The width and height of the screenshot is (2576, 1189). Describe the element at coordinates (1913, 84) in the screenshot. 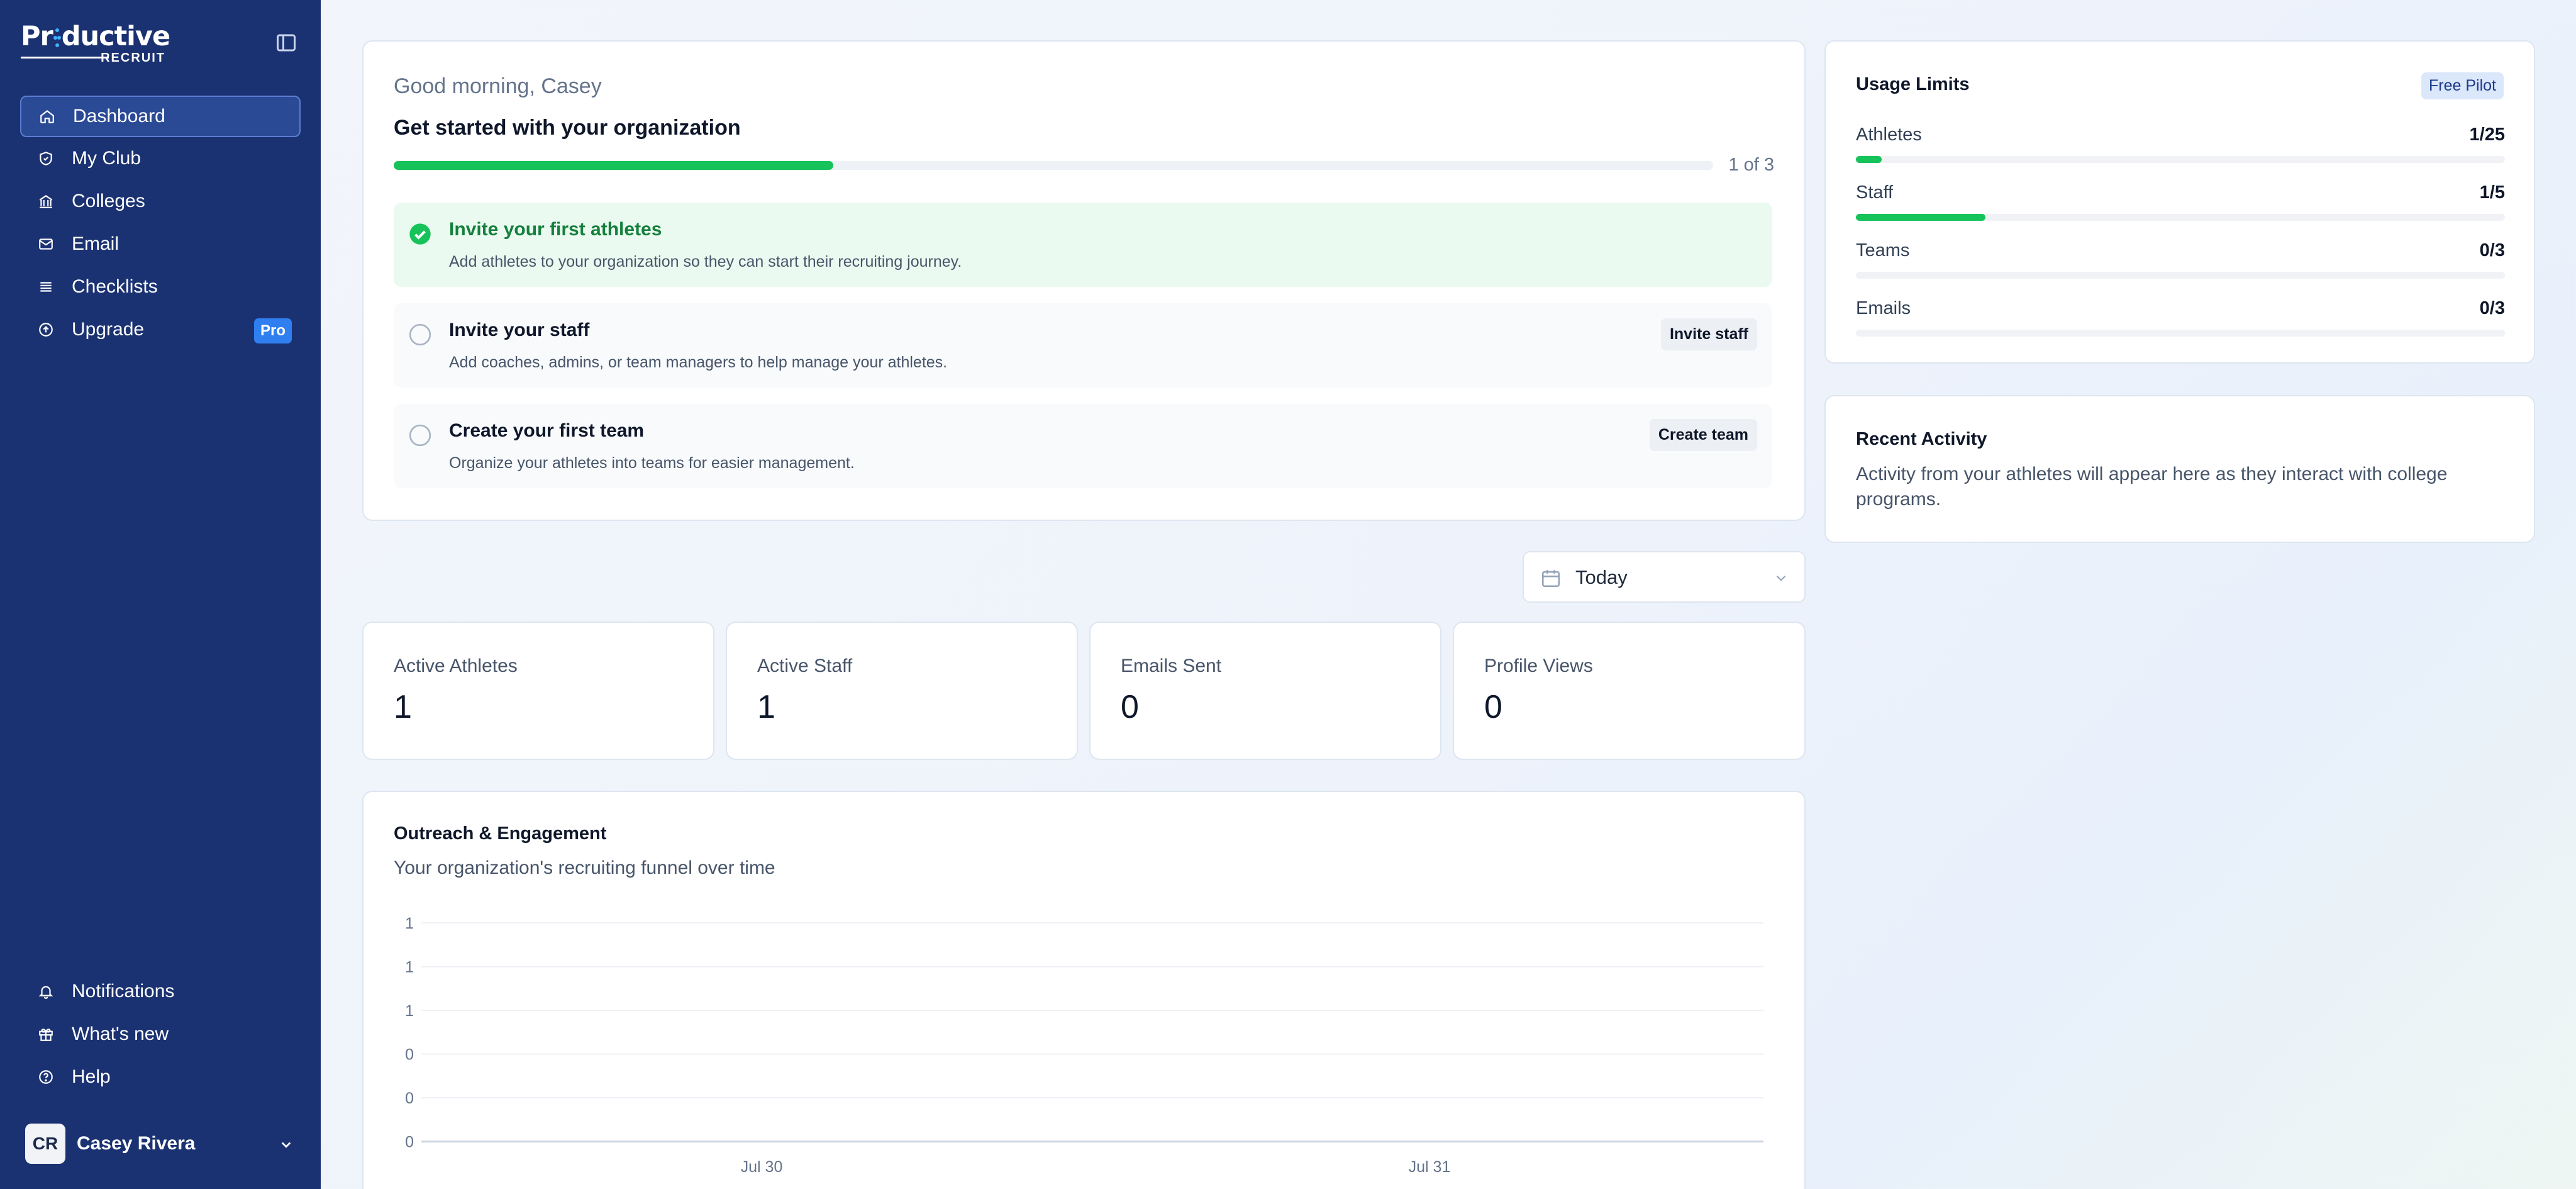

I see `usage-limits-title: Usage Limits` at that location.